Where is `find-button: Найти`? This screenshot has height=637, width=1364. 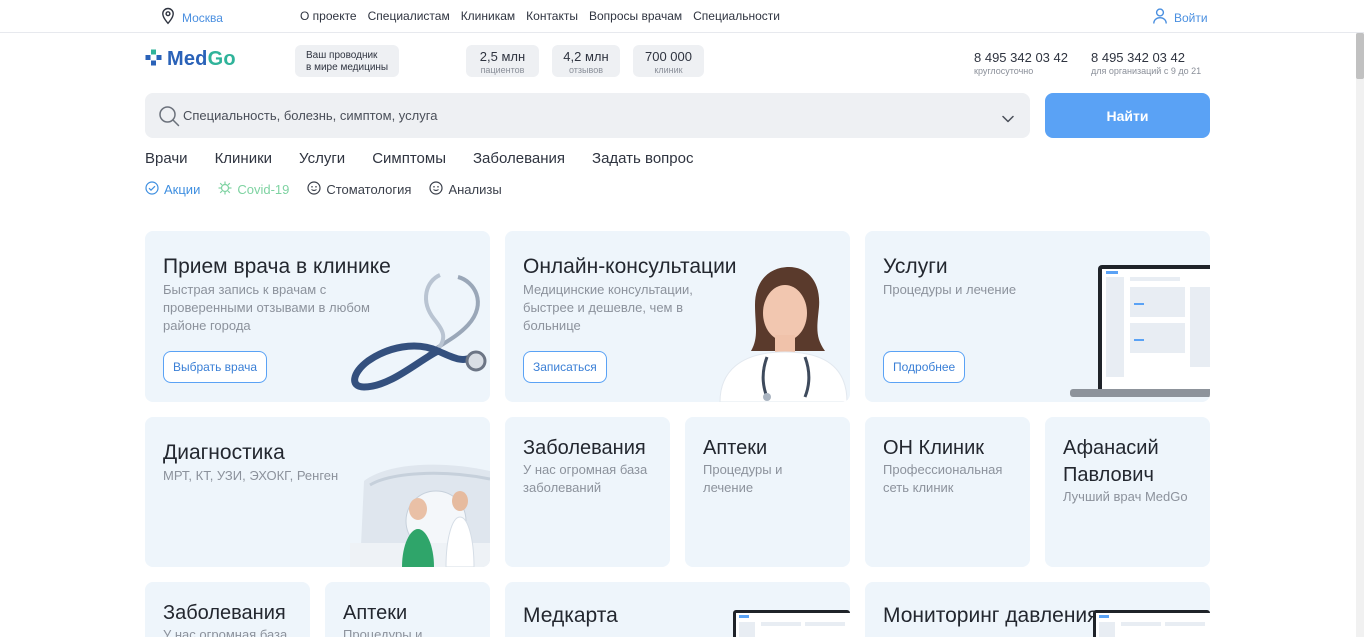
find-button: Найти is located at coordinates (1127, 115).